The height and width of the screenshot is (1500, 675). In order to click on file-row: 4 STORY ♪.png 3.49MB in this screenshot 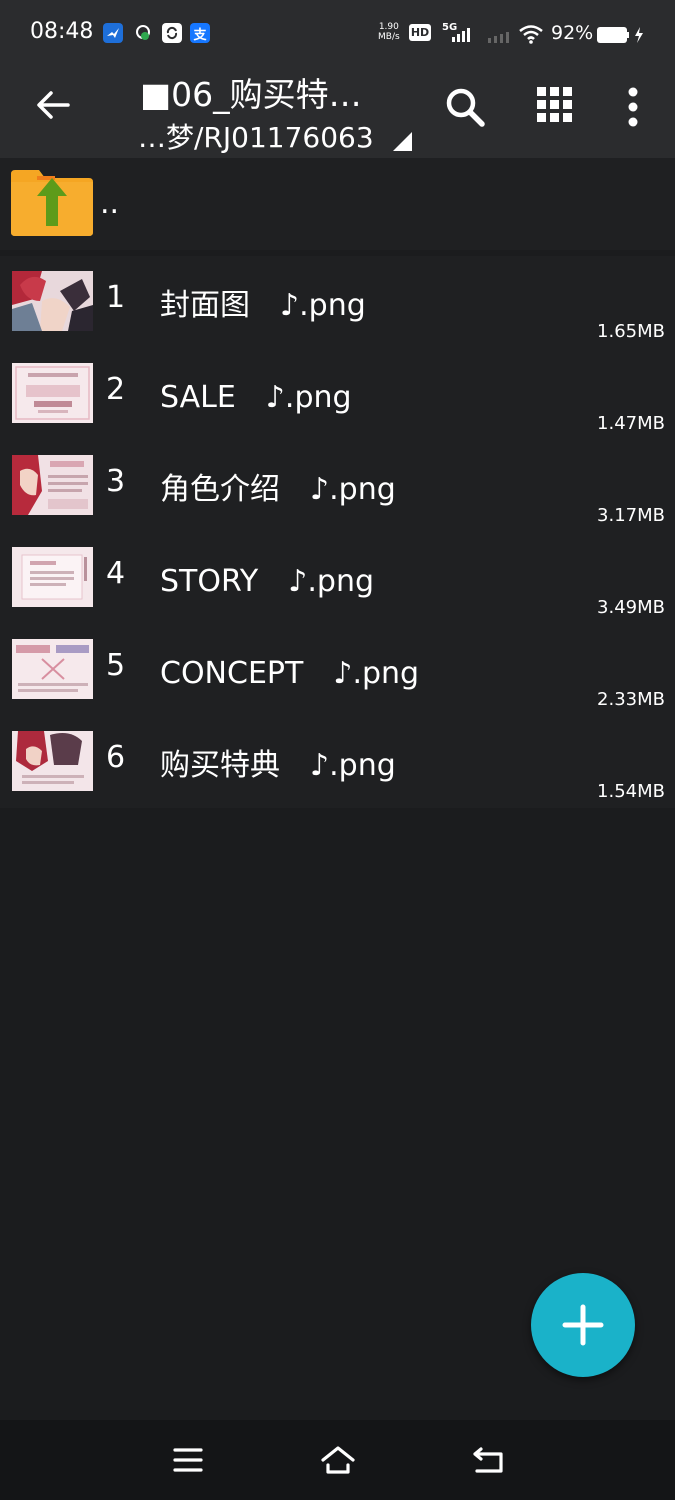, I will do `click(337, 578)`.